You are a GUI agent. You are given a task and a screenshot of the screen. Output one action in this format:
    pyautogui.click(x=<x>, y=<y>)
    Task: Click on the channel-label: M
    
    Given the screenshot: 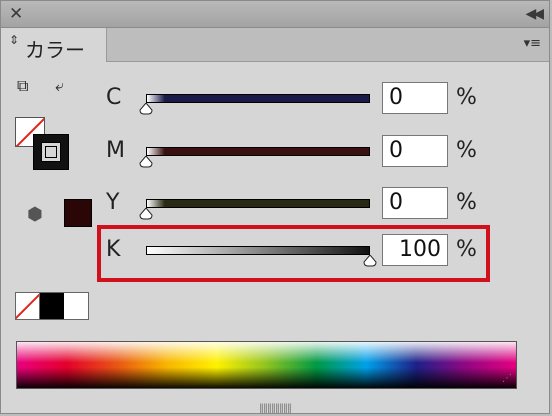 What is the action you would take?
    pyautogui.click(x=115, y=150)
    